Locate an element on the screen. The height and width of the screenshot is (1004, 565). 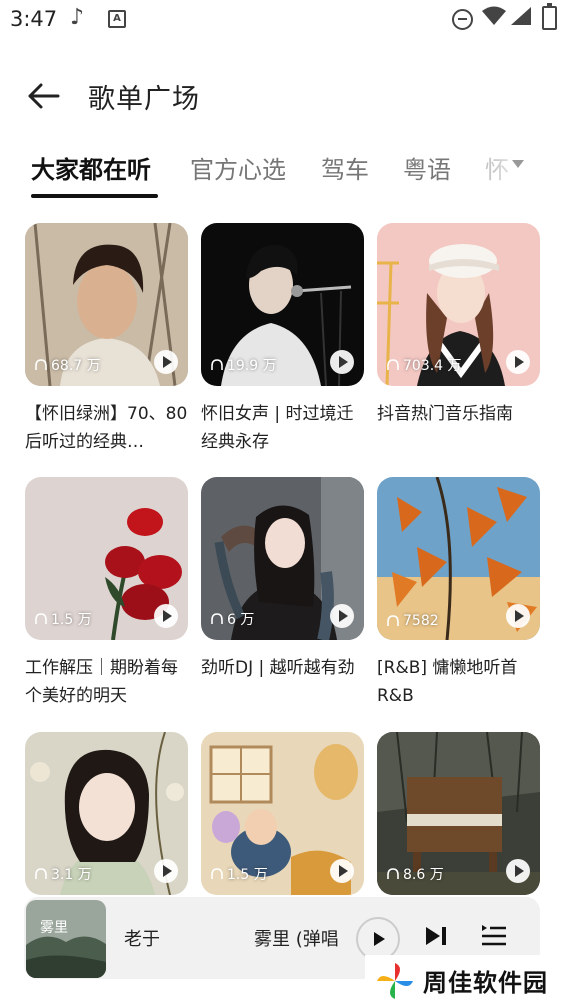
playlist-cover: 3.1 万 is located at coordinates (106, 813).